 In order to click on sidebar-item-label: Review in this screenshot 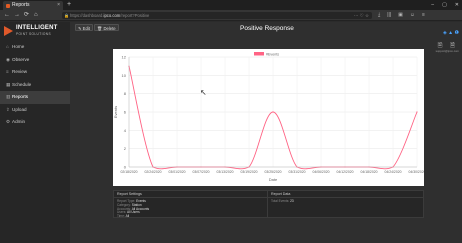, I will do `click(20, 71)`.